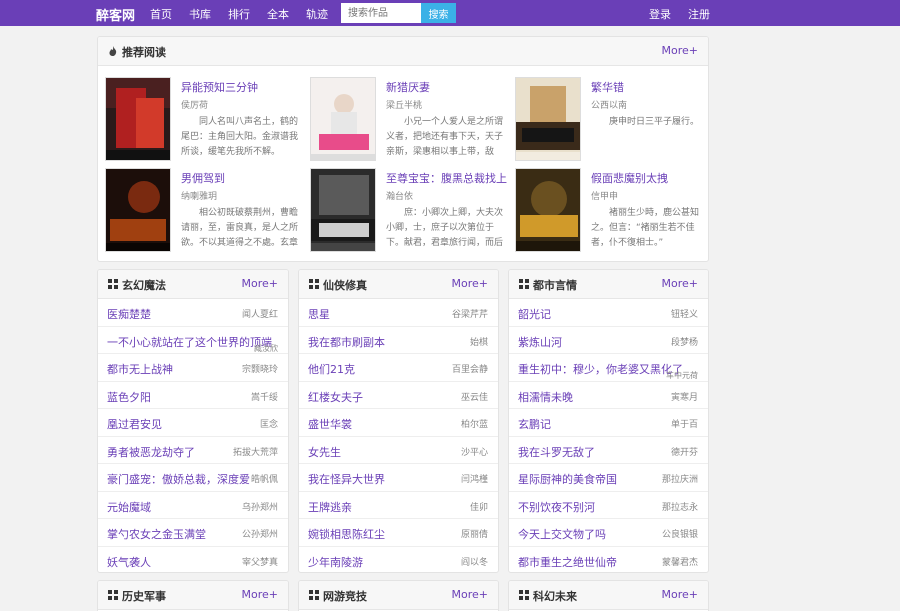 The width and height of the screenshot is (900, 611). Describe the element at coordinates (684, 342) in the screenshot. I see `list-item-author: 段梦杨` at that location.